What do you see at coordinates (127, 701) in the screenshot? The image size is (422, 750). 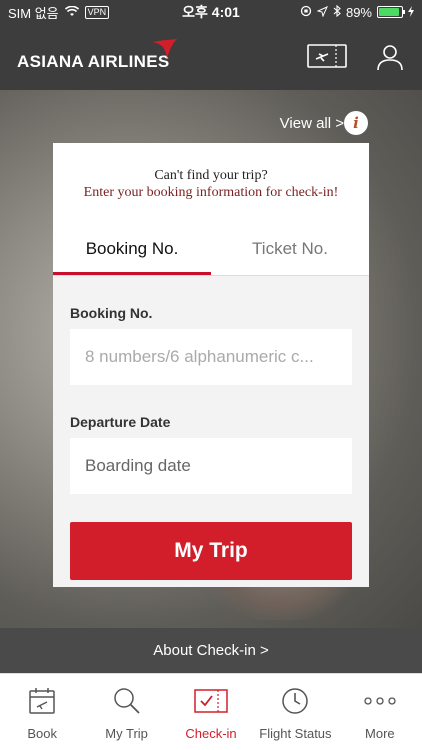 I see `magnifier-icon` at bounding box center [127, 701].